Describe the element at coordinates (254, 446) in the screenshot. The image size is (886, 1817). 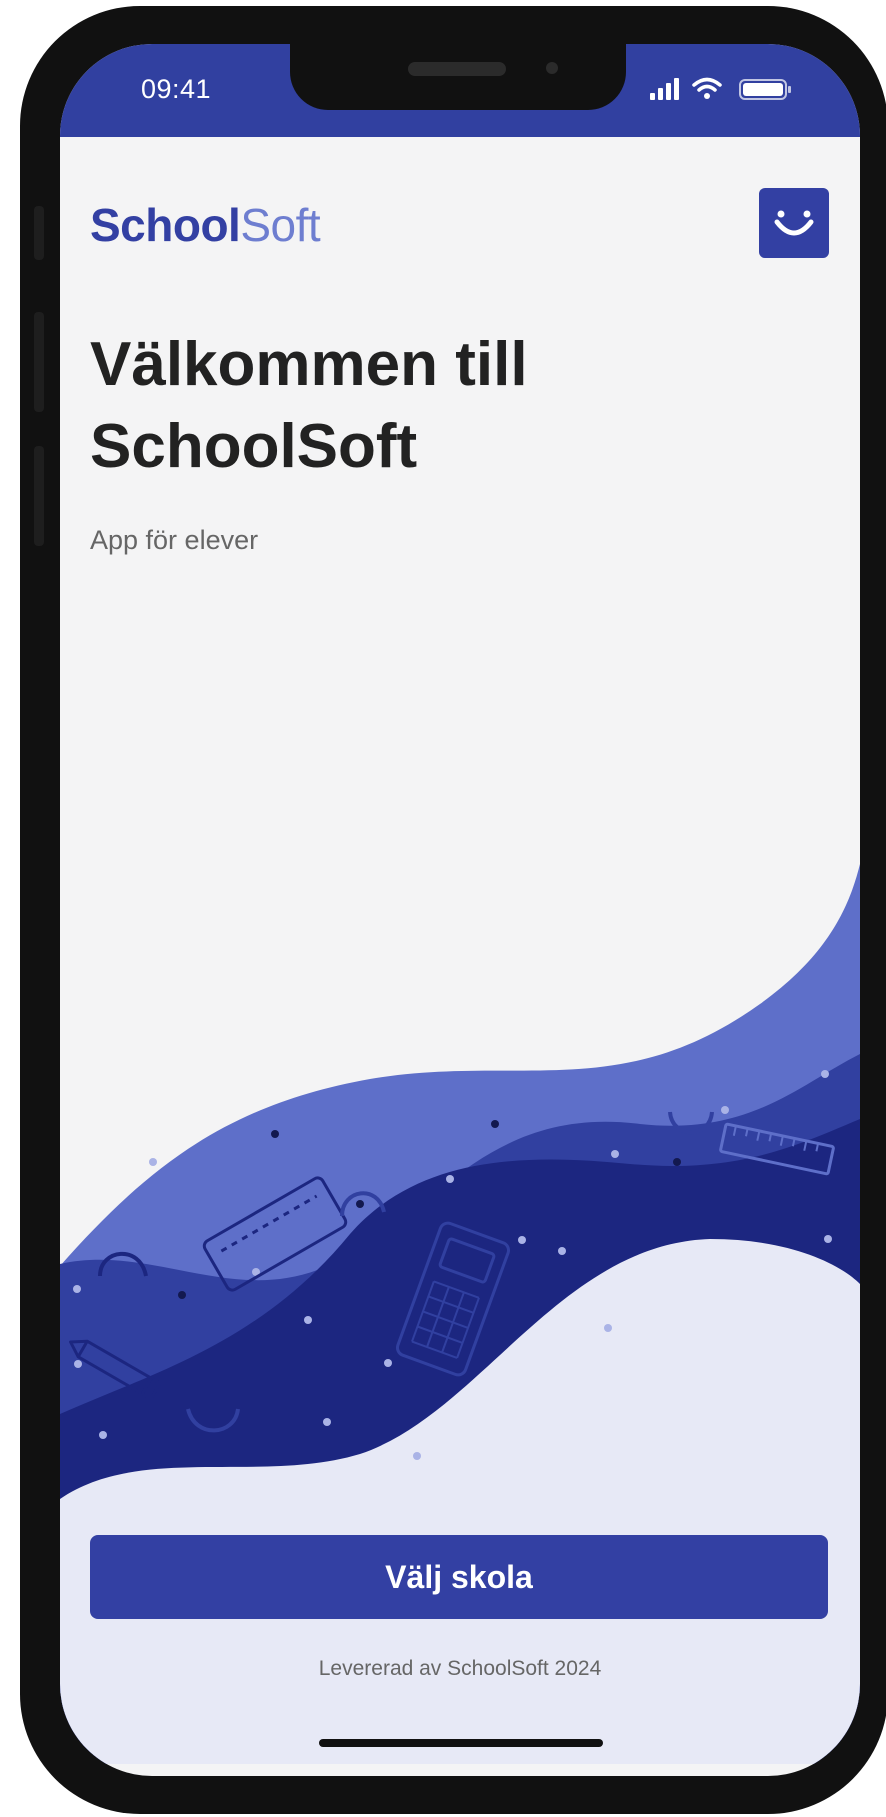
I see `welcome-line-2: SchoolSoft` at that location.